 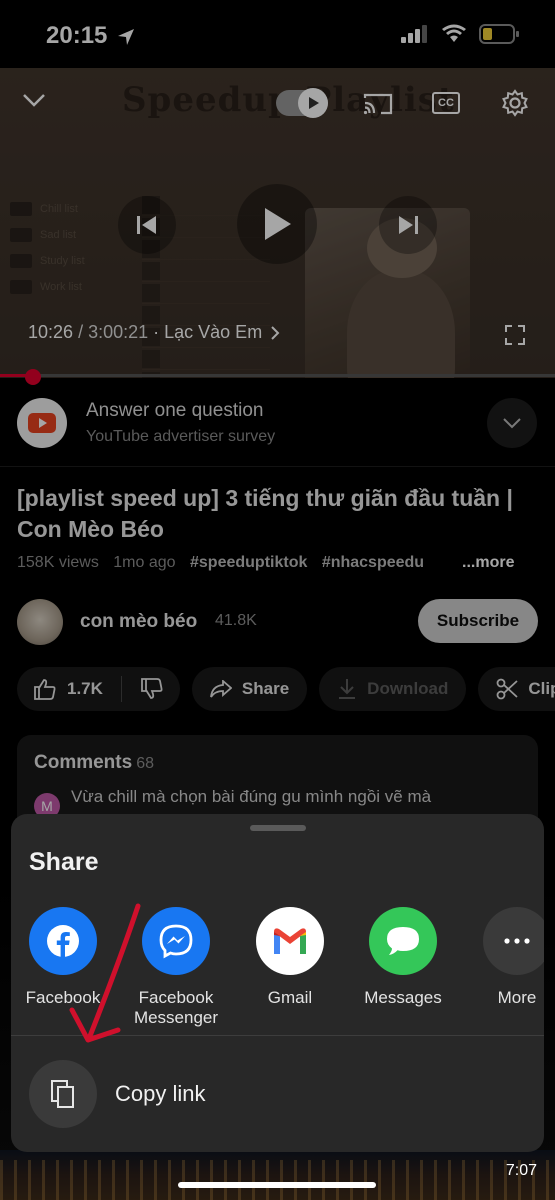 What do you see at coordinates (105, 973) in the screenshot?
I see `annotation-arrow-icon` at bounding box center [105, 973].